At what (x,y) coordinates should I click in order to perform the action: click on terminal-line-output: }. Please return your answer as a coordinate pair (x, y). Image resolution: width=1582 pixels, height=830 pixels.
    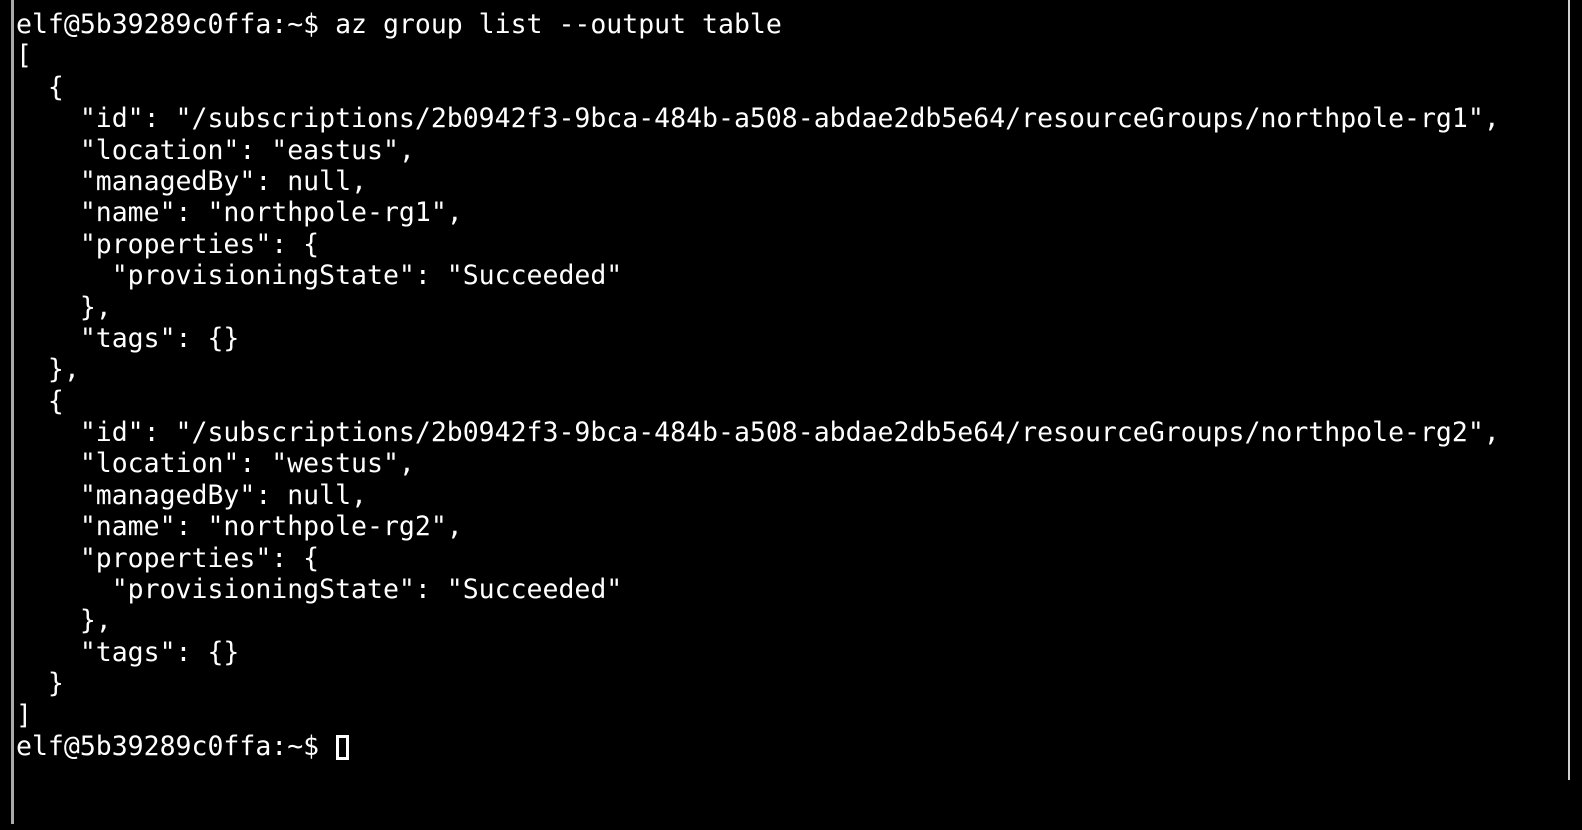
    Looking at the image, I should click on (40, 684).